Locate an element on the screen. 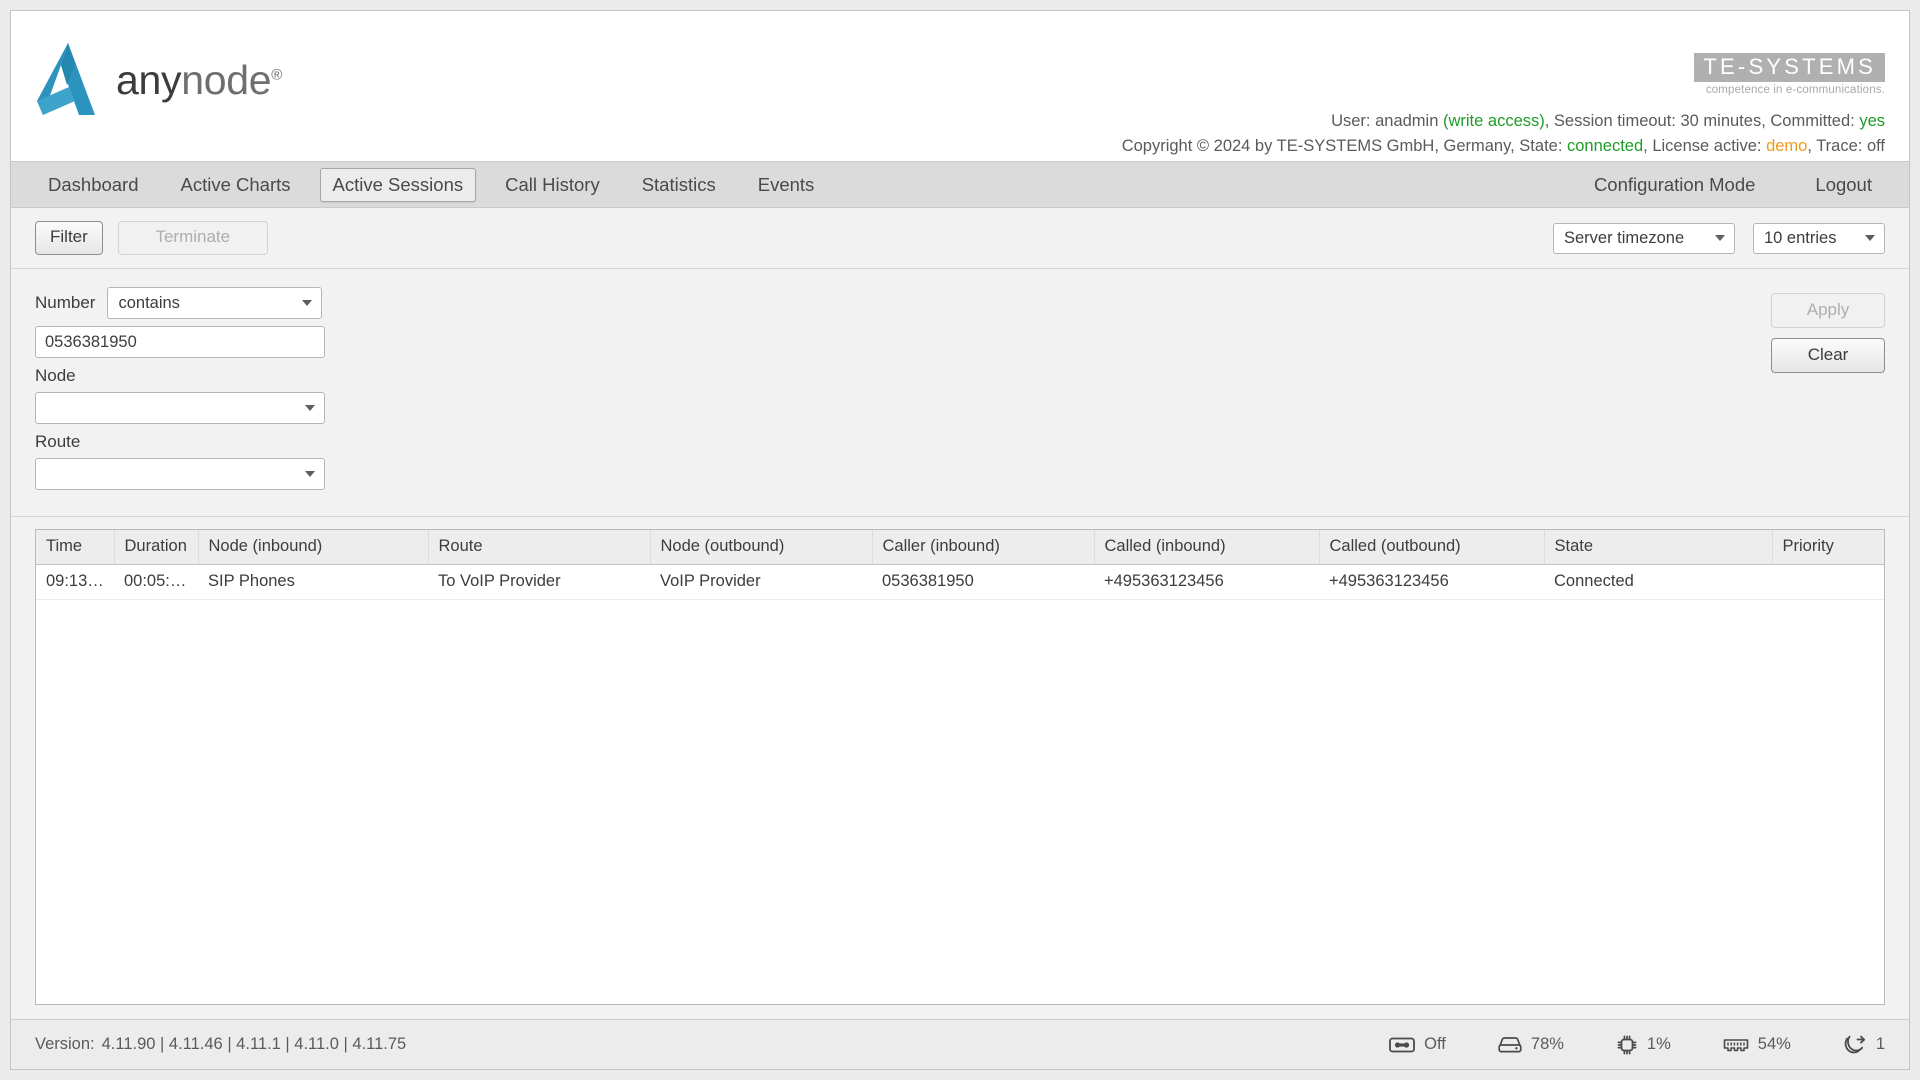  cell-route: To VoIP Provider is located at coordinates (539, 582).